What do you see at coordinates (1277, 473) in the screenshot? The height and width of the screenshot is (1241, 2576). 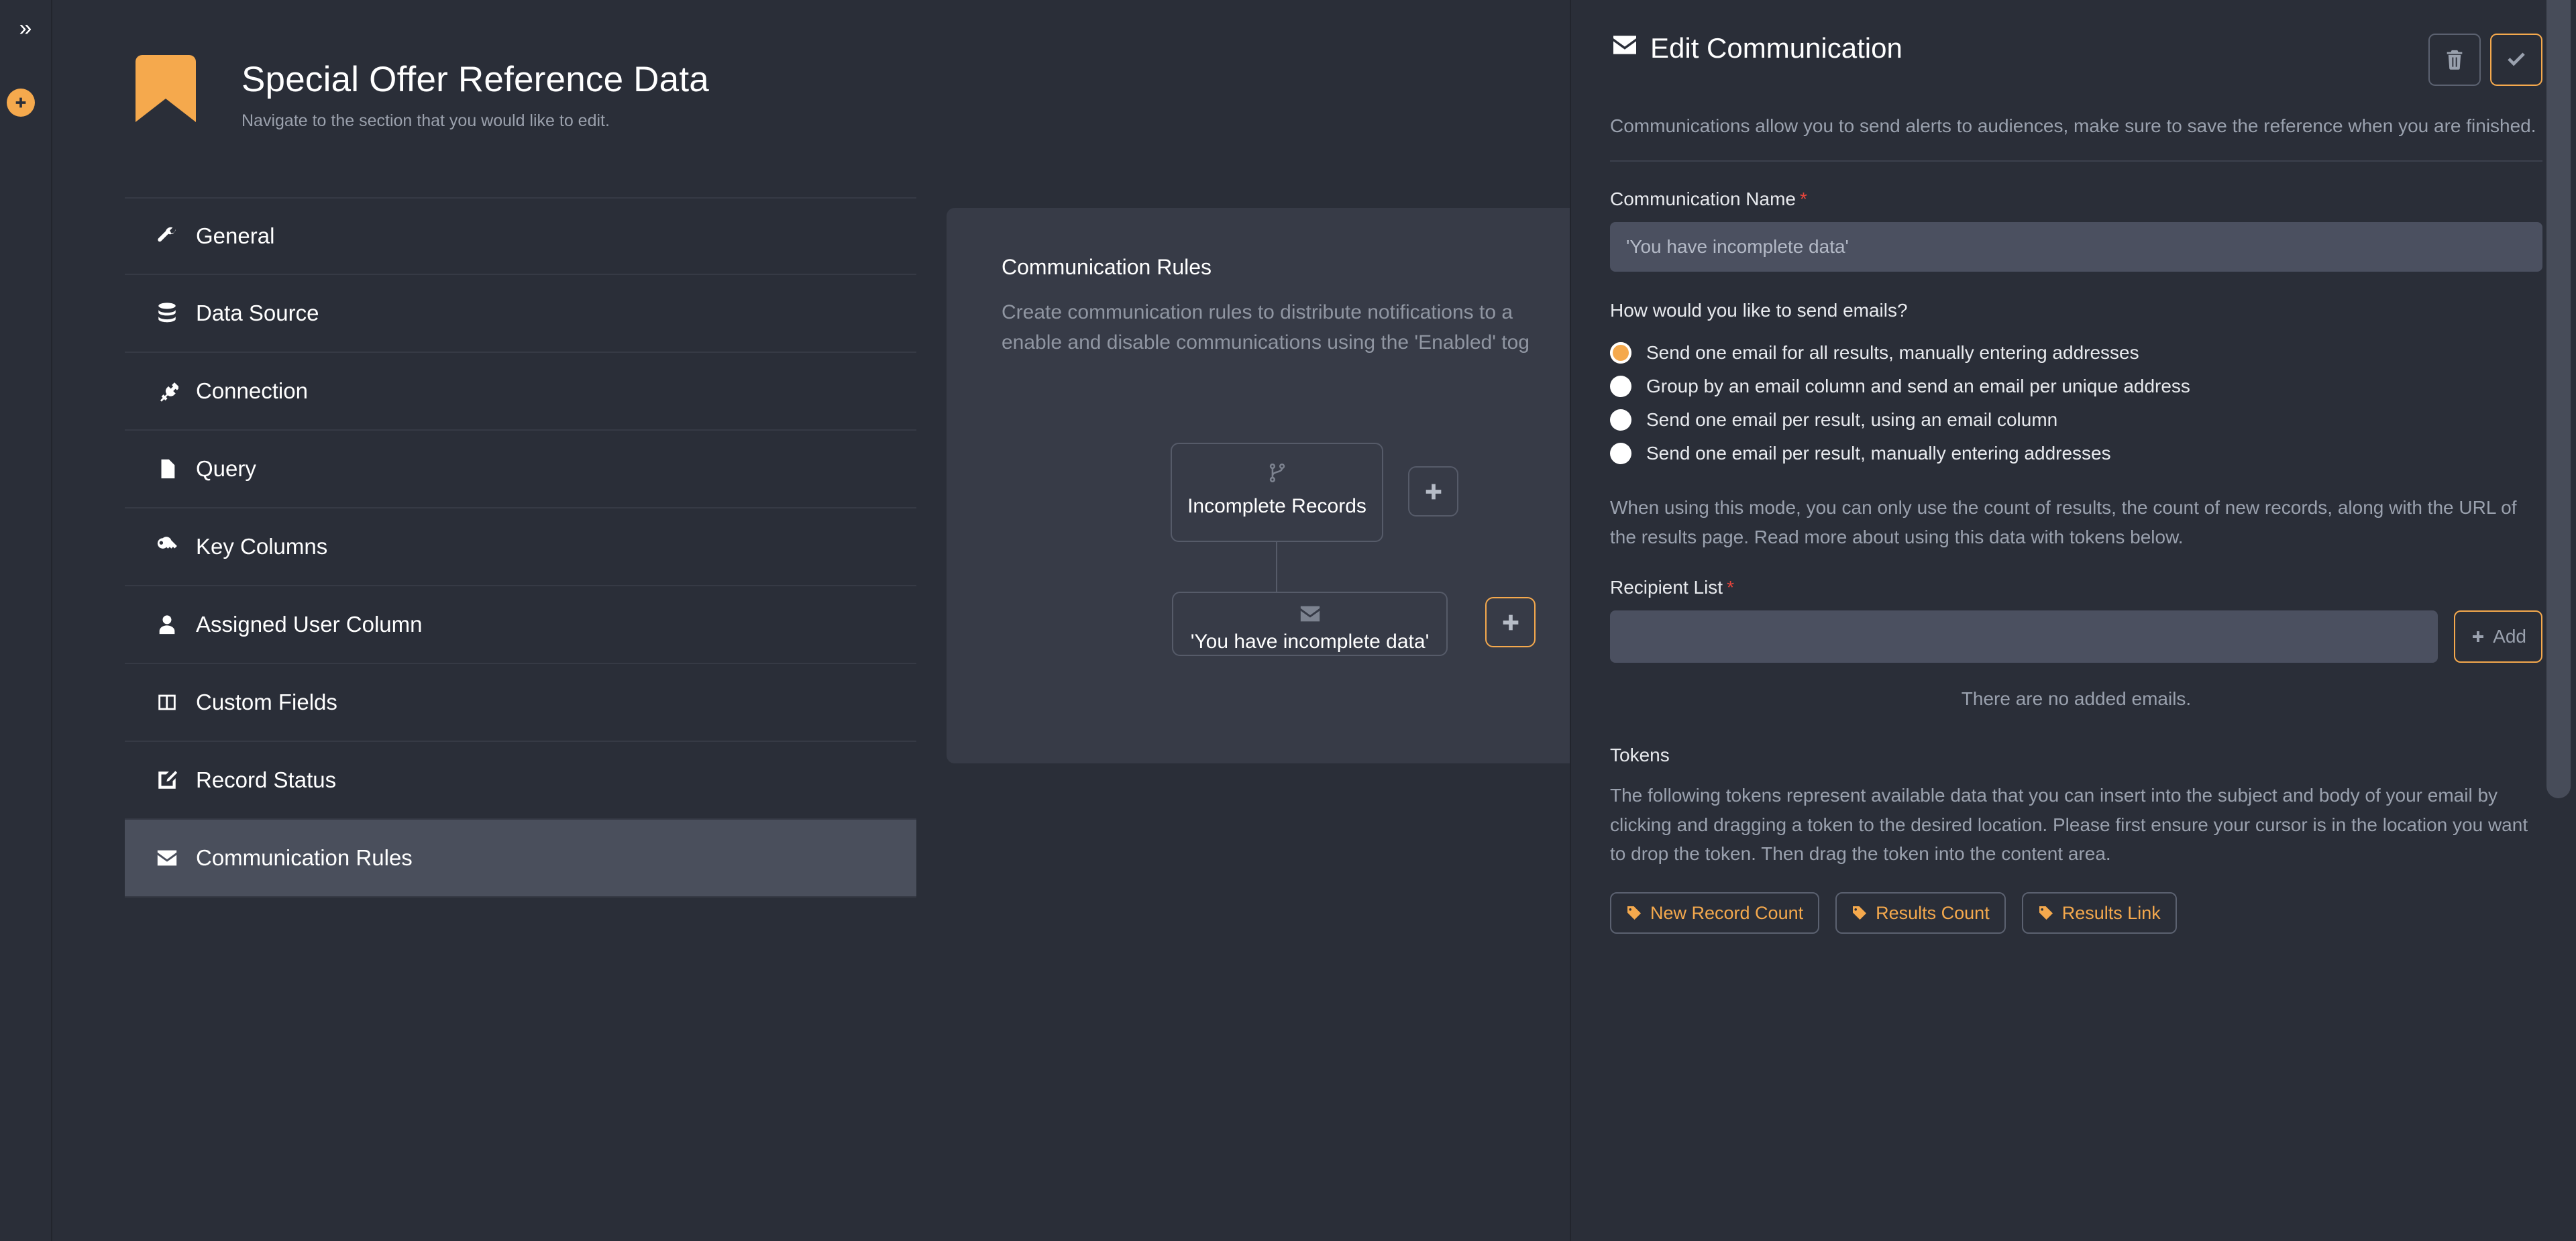 I see `code-branch-icon` at bounding box center [1277, 473].